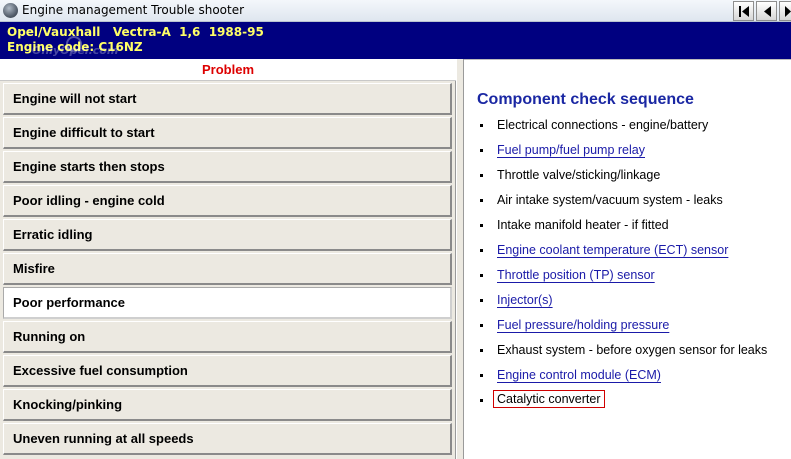  I want to click on check-item: Fuel pressure/holding pressure, so click(634, 328).